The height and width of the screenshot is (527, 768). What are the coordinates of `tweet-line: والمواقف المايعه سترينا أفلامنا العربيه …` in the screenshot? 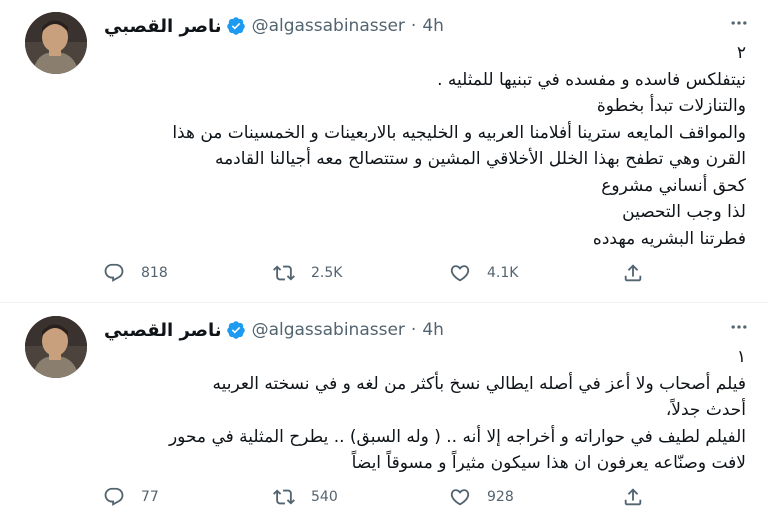 It's located at (459, 132).